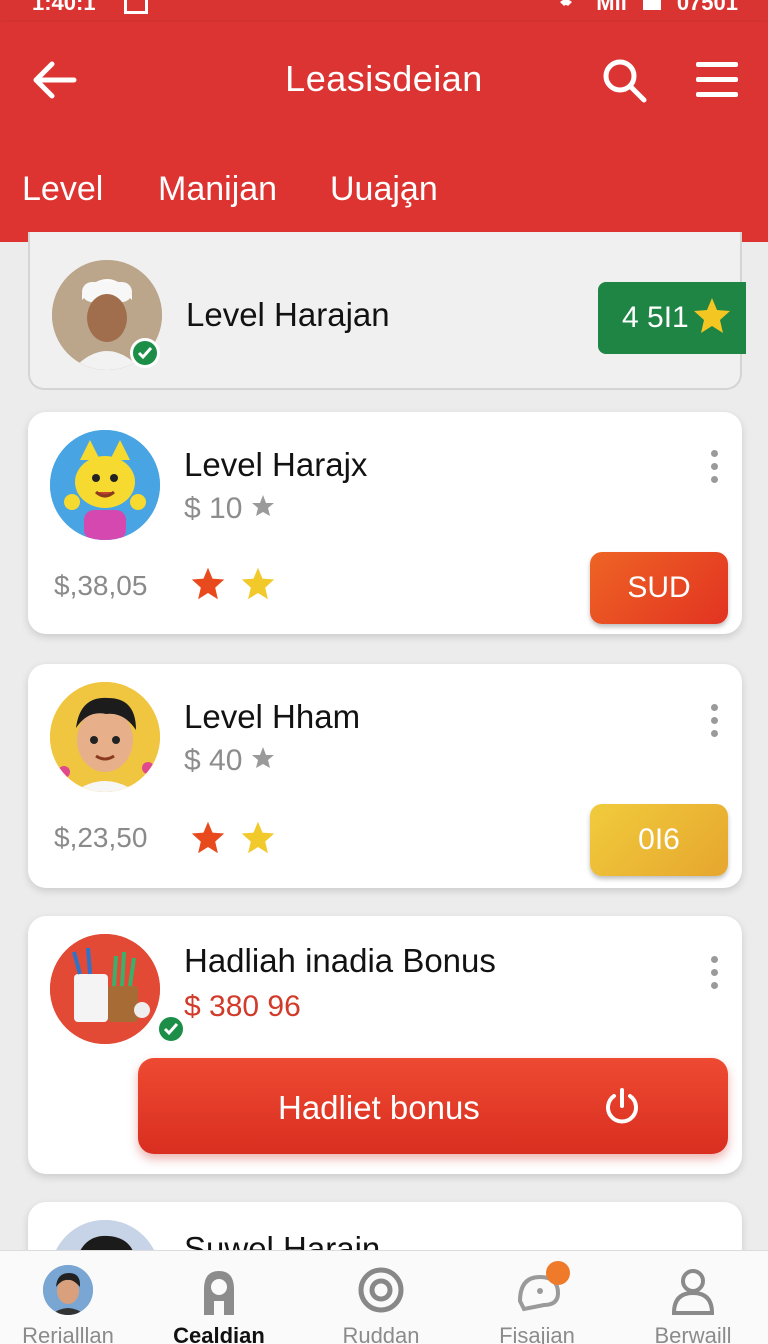 The height and width of the screenshot is (1344, 768). Describe the element at coordinates (651, 5) in the screenshot. I see `battery-icon` at that location.